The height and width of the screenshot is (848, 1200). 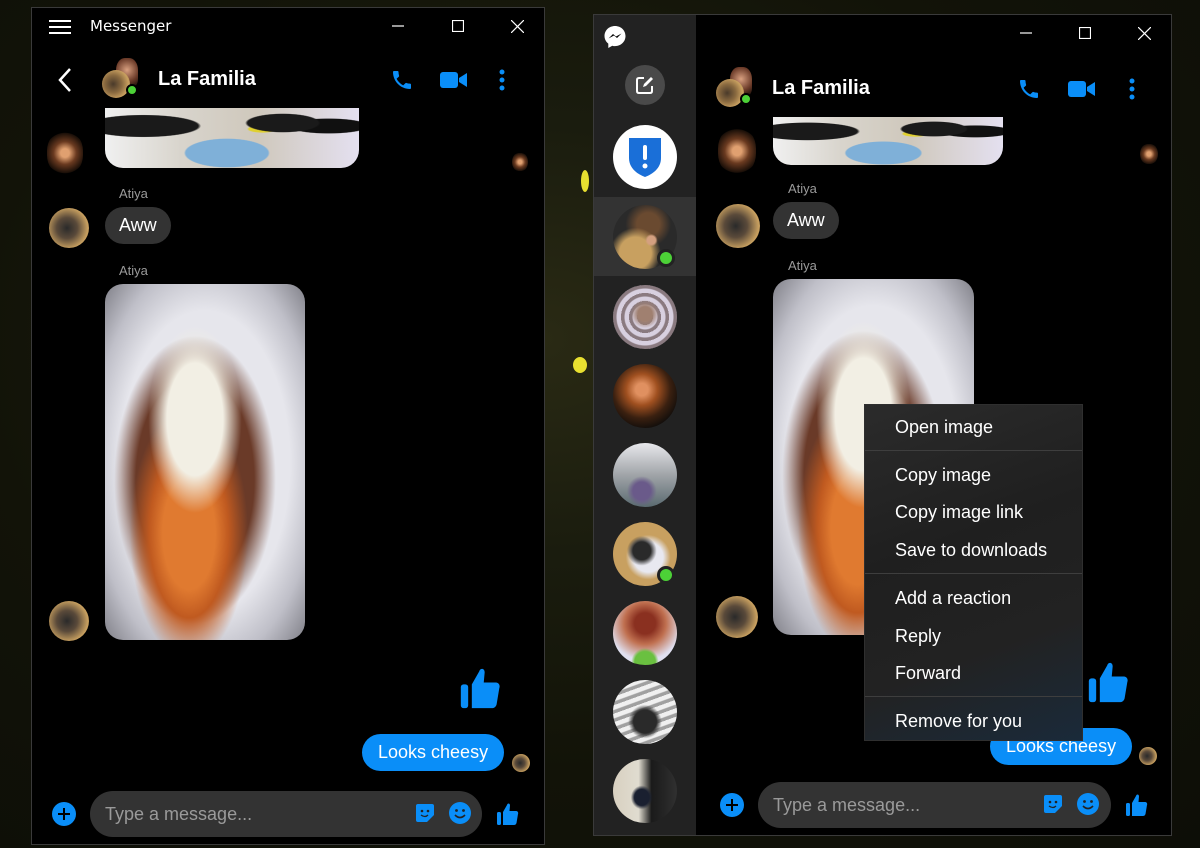 I want to click on message-bubble-outgoing: Looks cheesy, so click(x=433, y=752).